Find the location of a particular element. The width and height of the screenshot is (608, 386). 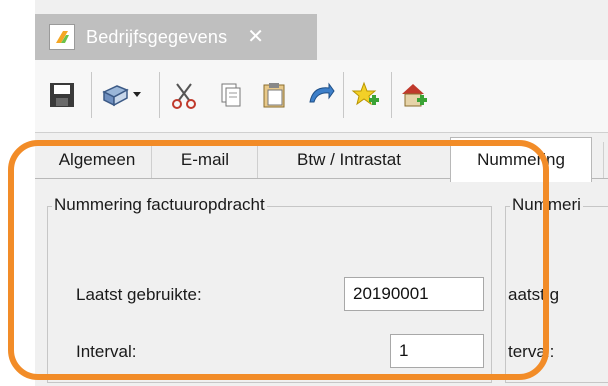

cut-icon is located at coordinates (184, 95).